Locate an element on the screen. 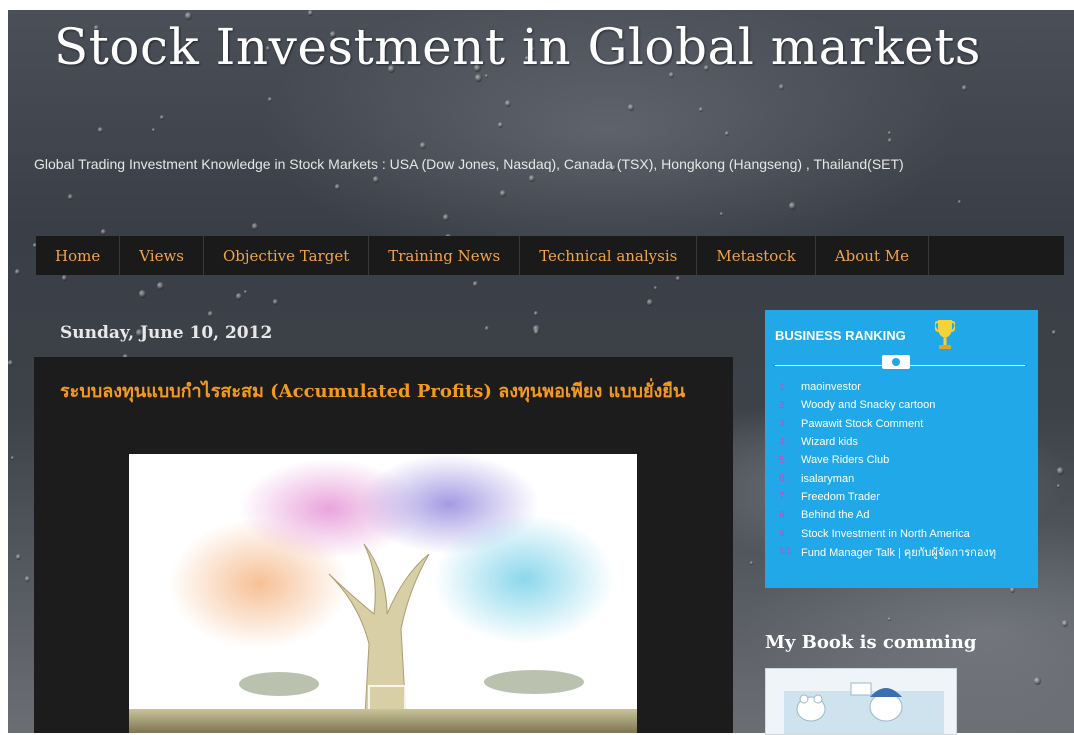 Image resolution: width=1074 pixels, height=735 pixels. rank-number: 9. is located at coordinates (783, 534).